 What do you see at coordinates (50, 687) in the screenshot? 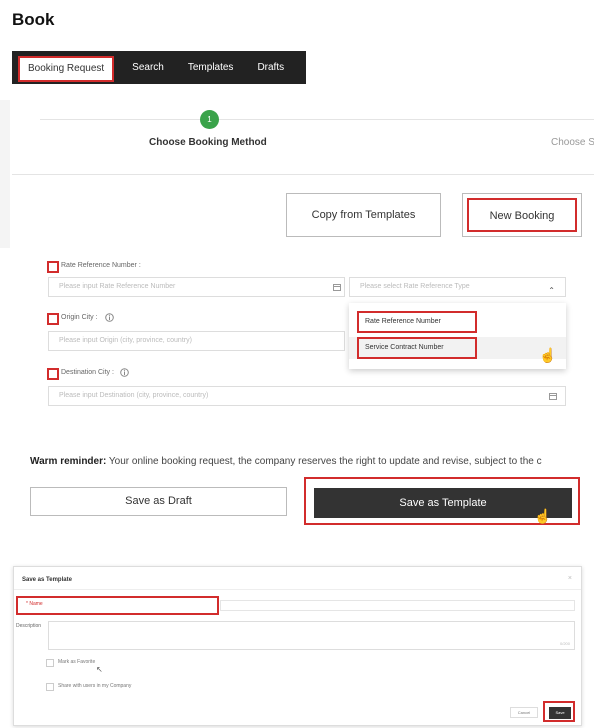
I see `share-checkbox` at bounding box center [50, 687].